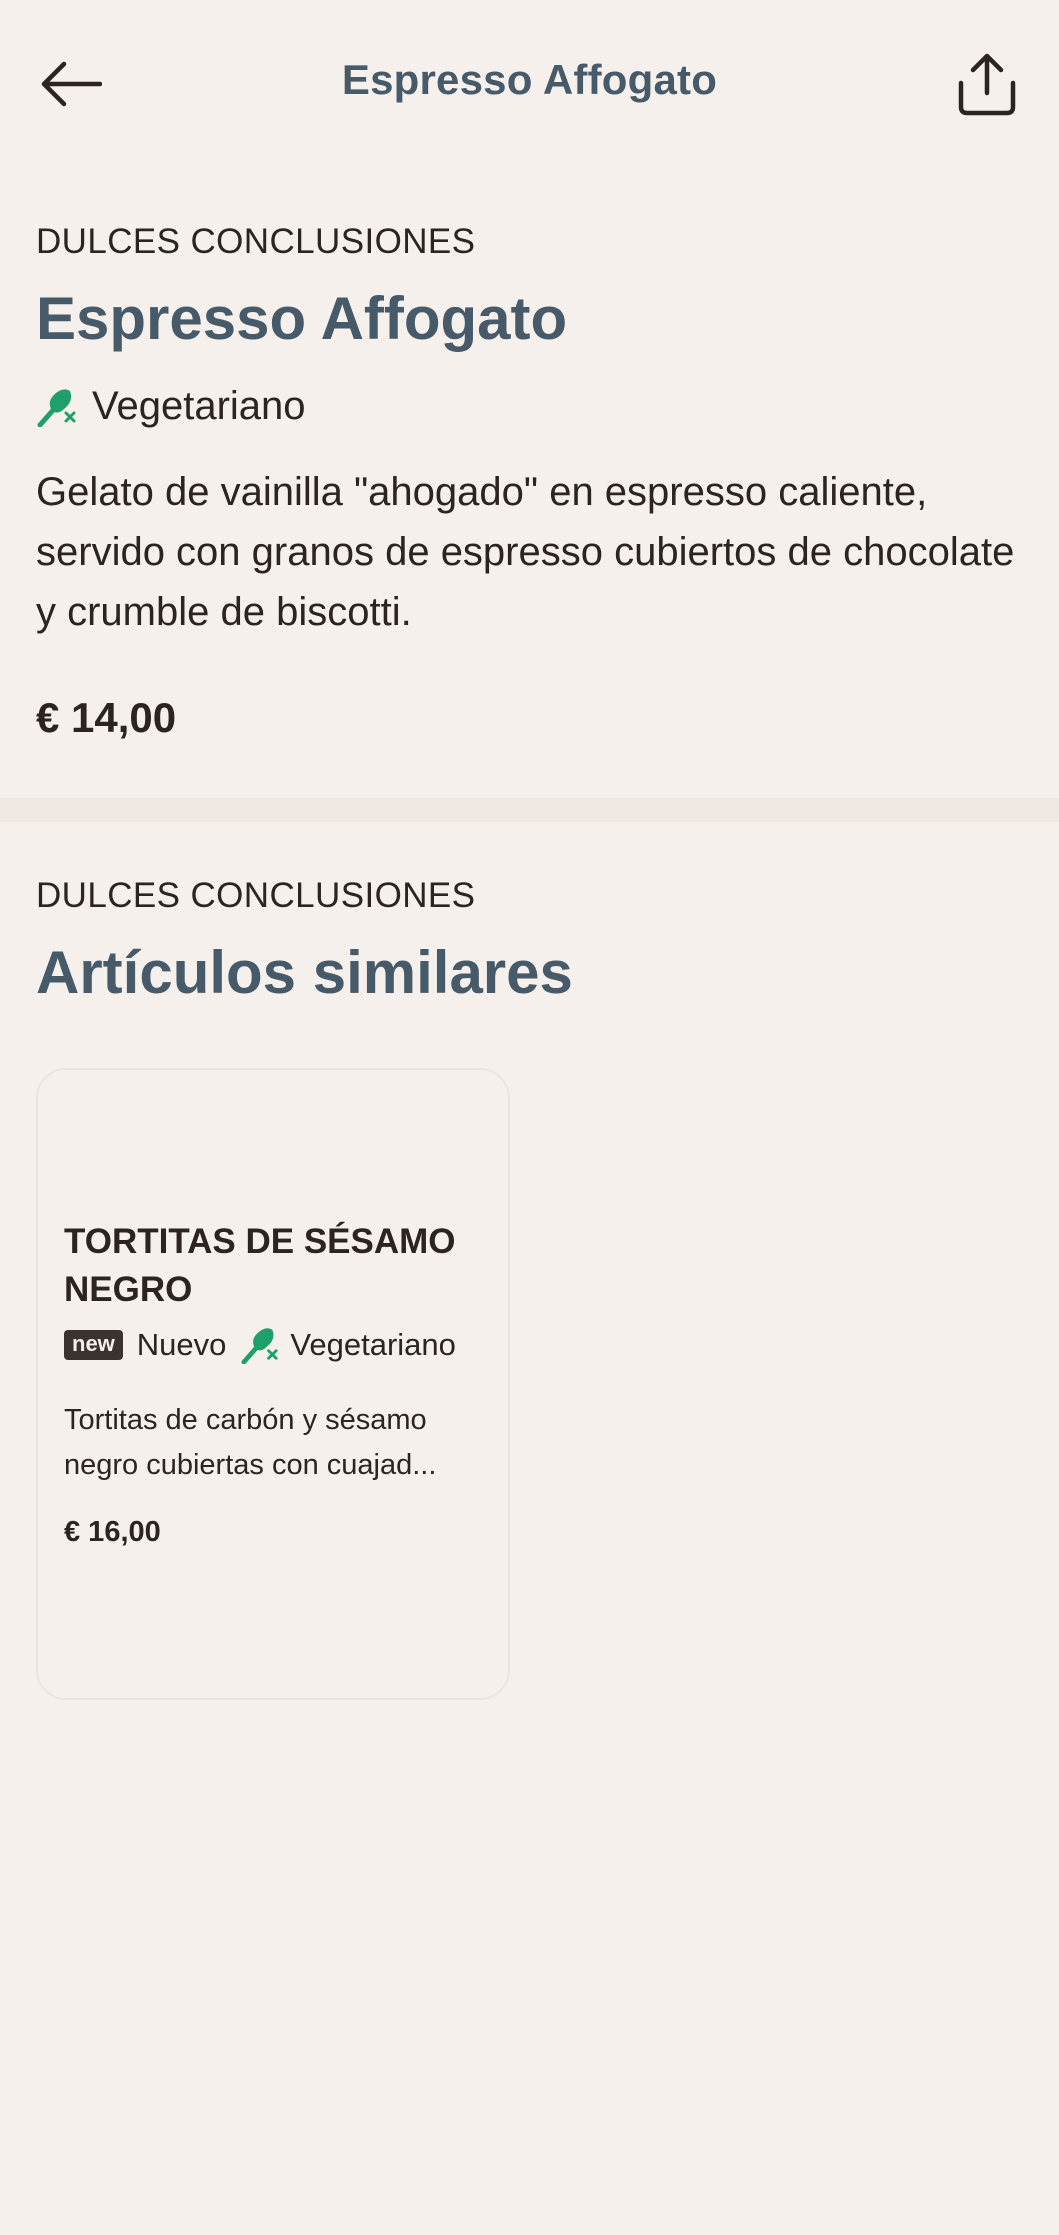 The width and height of the screenshot is (1059, 2235). What do you see at coordinates (260, 1265) in the screenshot?
I see `card-title: TORTITAS DE SÉSAMO NEGRO` at bounding box center [260, 1265].